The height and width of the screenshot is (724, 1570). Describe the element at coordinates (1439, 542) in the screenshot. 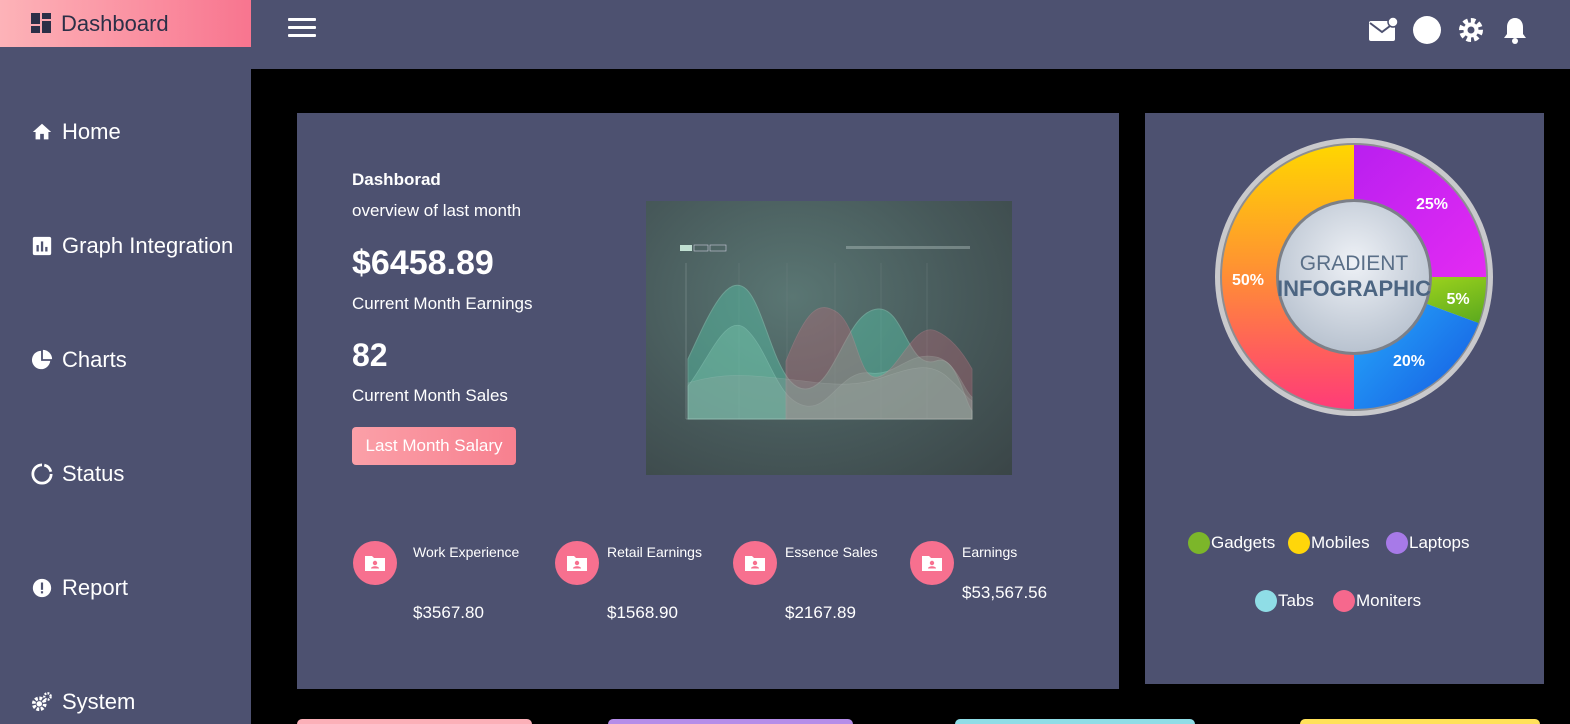

I see `legend-label: Laptops` at that location.